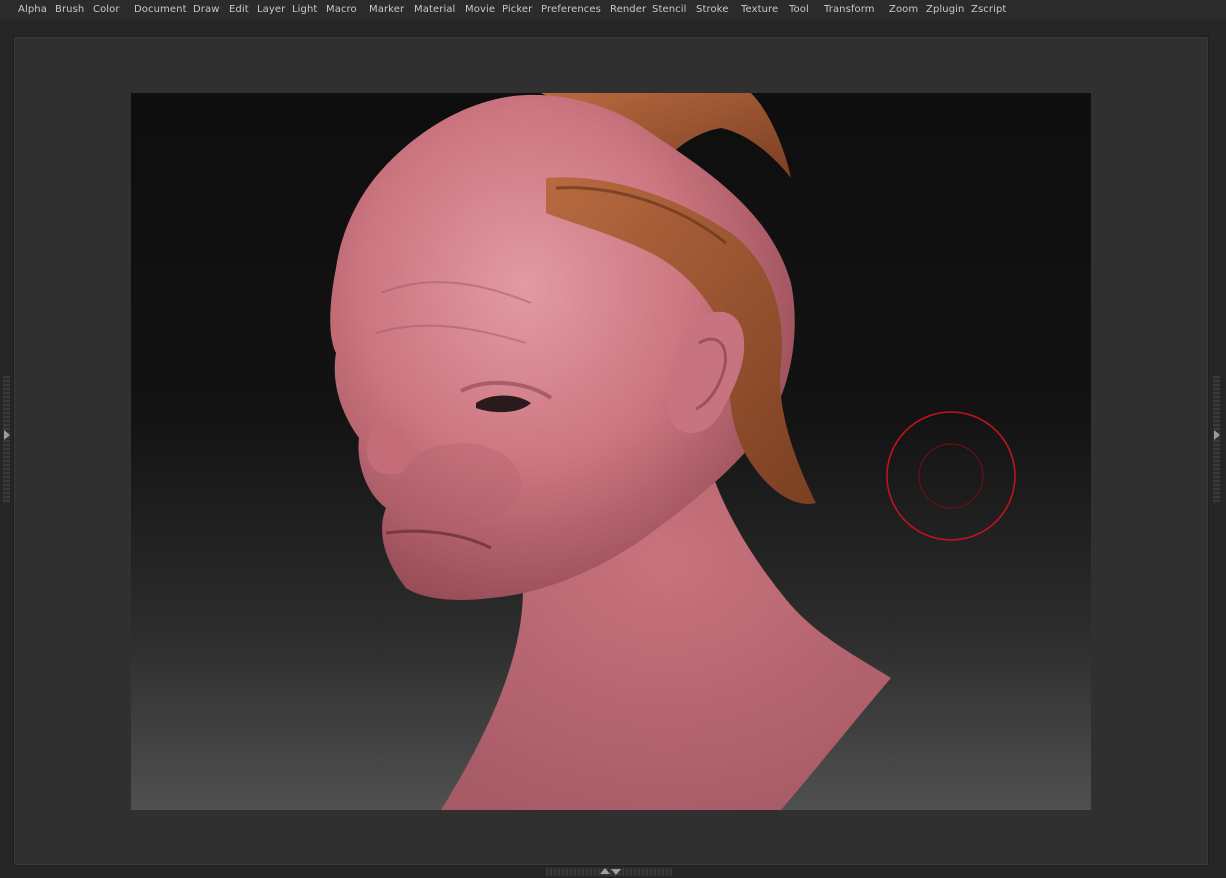 This screenshot has width=1226, height=878. I want to click on triangle-up-icon, so click(605, 871).